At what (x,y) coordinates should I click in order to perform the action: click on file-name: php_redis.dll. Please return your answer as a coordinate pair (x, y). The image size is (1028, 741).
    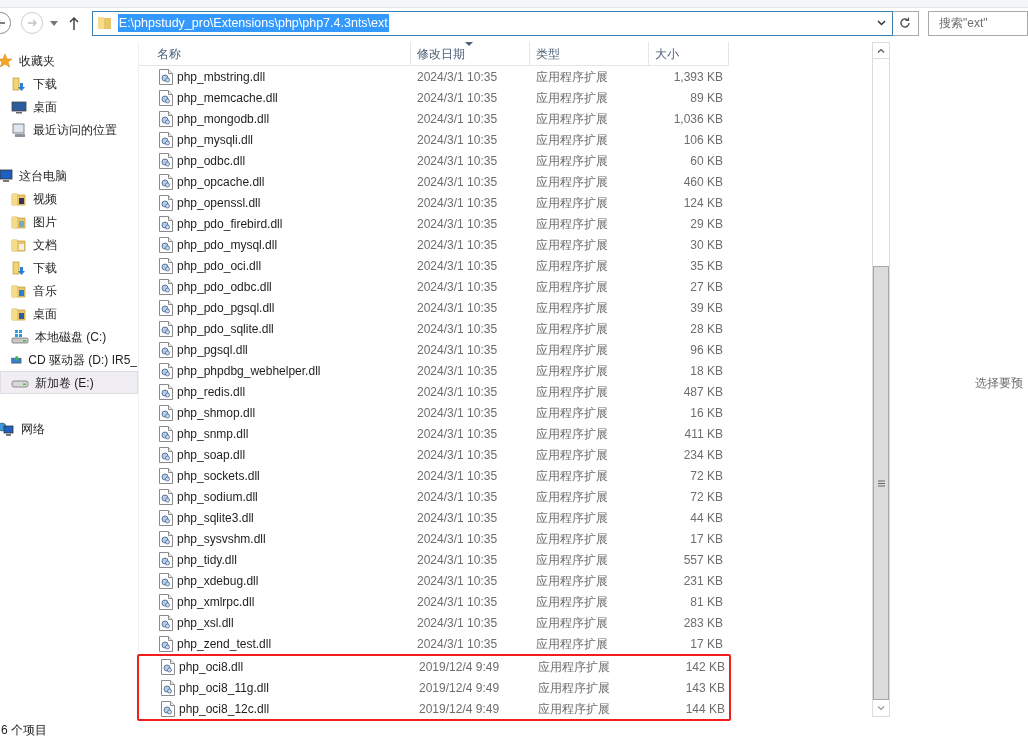
    Looking at the image, I should click on (211, 392).